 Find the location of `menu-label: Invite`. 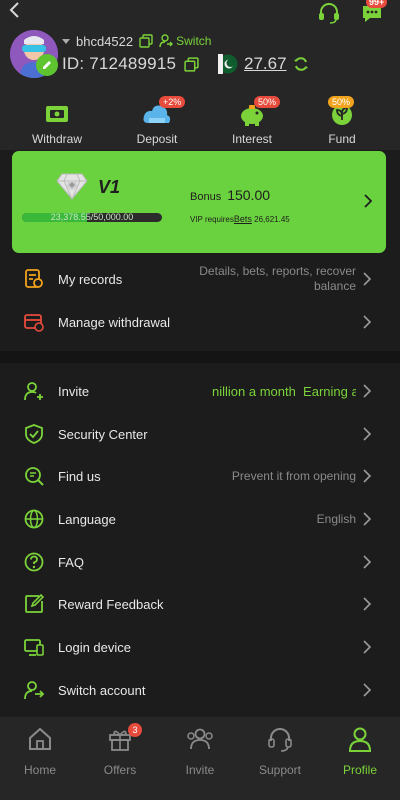

menu-label: Invite is located at coordinates (74, 391).